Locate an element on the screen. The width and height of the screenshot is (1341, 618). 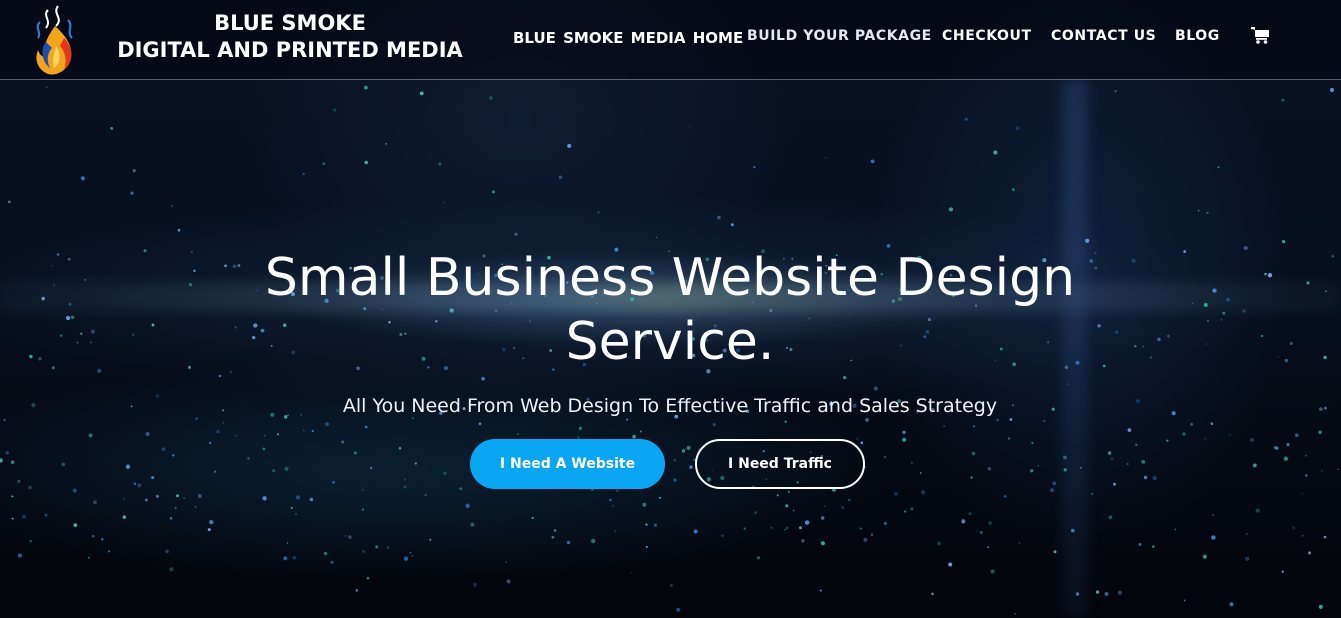
nav-item-home: BLUE SMOKE MEDIA HOME is located at coordinates (628, 38).